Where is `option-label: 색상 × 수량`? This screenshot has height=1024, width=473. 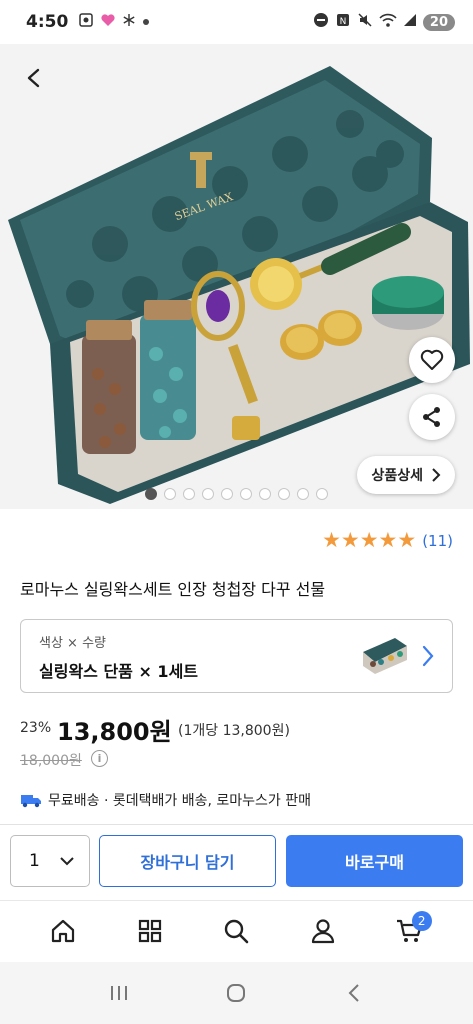
option-label: 색상 × 수량 is located at coordinates (72, 643).